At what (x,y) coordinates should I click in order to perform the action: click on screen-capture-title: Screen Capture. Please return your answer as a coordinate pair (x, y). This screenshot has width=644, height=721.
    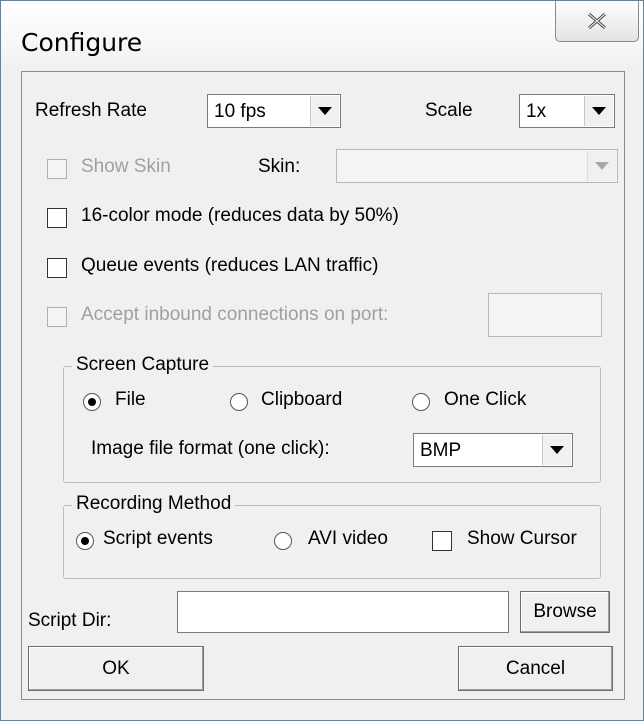
    Looking at the image, I should click on (143, 365).